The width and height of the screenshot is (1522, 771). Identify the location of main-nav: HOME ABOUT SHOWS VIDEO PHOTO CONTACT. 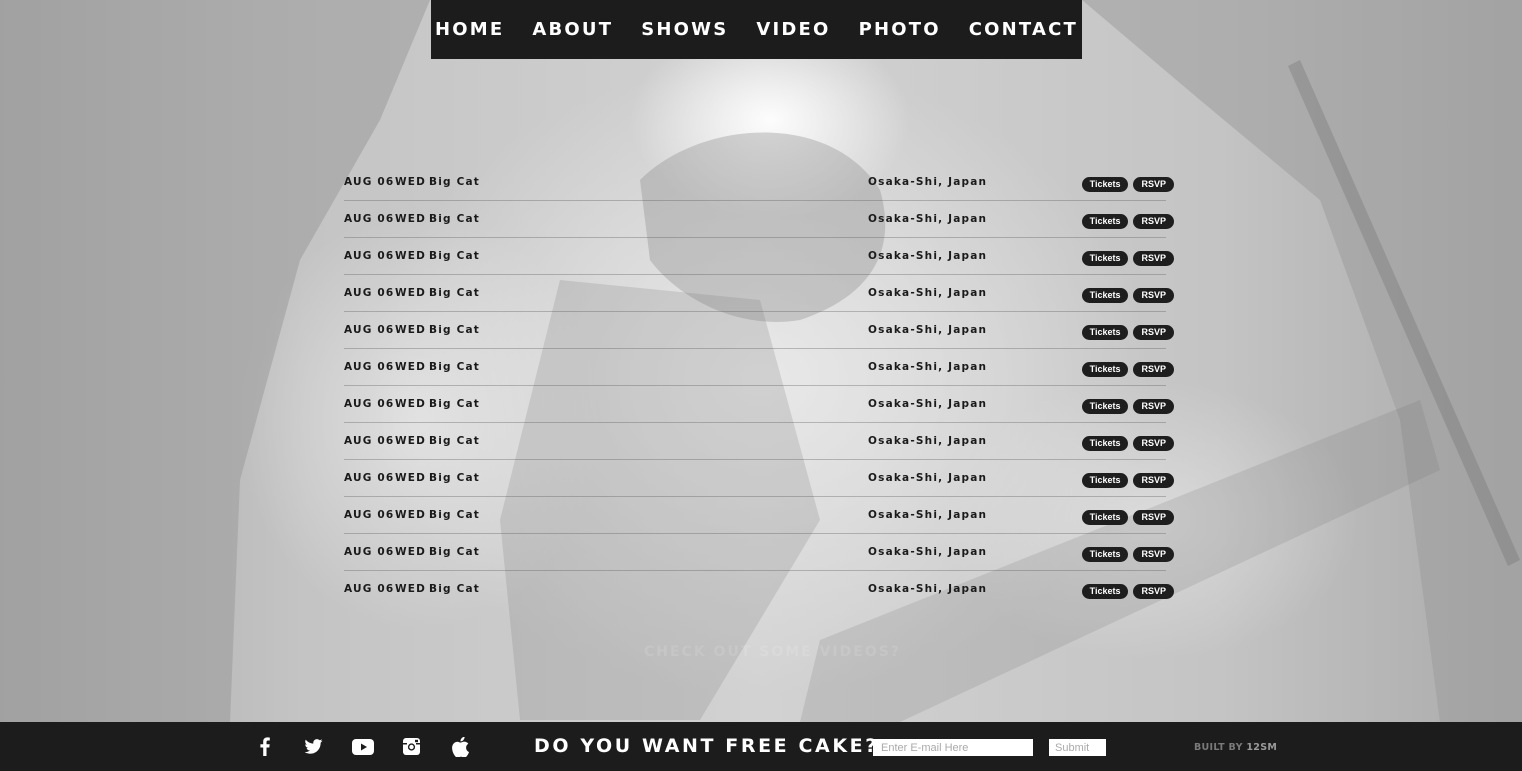
(756, 29).